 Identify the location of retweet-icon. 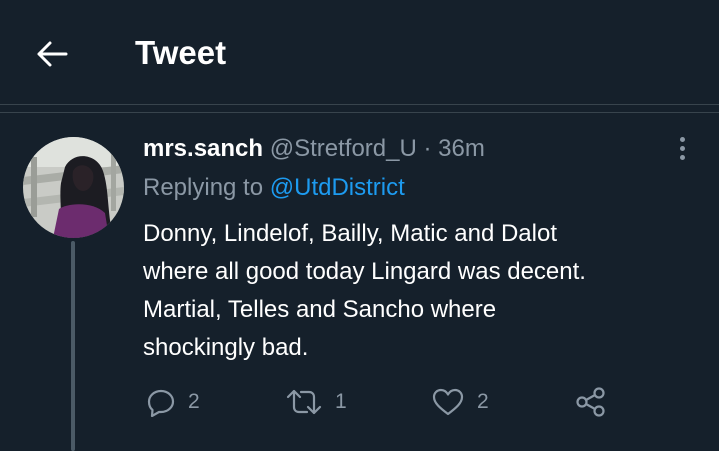
(304, 402).